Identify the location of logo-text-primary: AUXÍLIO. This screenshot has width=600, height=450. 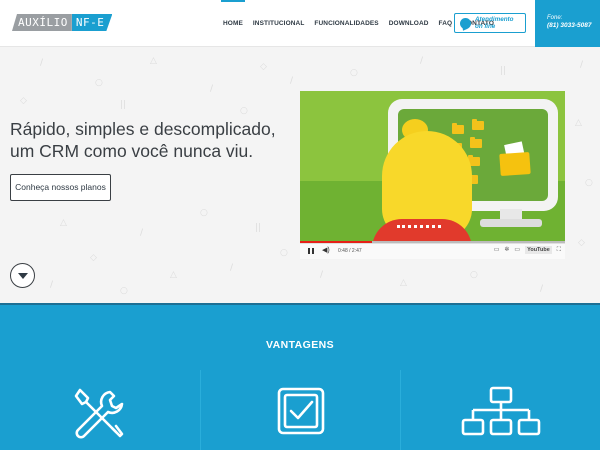
(42, 22).